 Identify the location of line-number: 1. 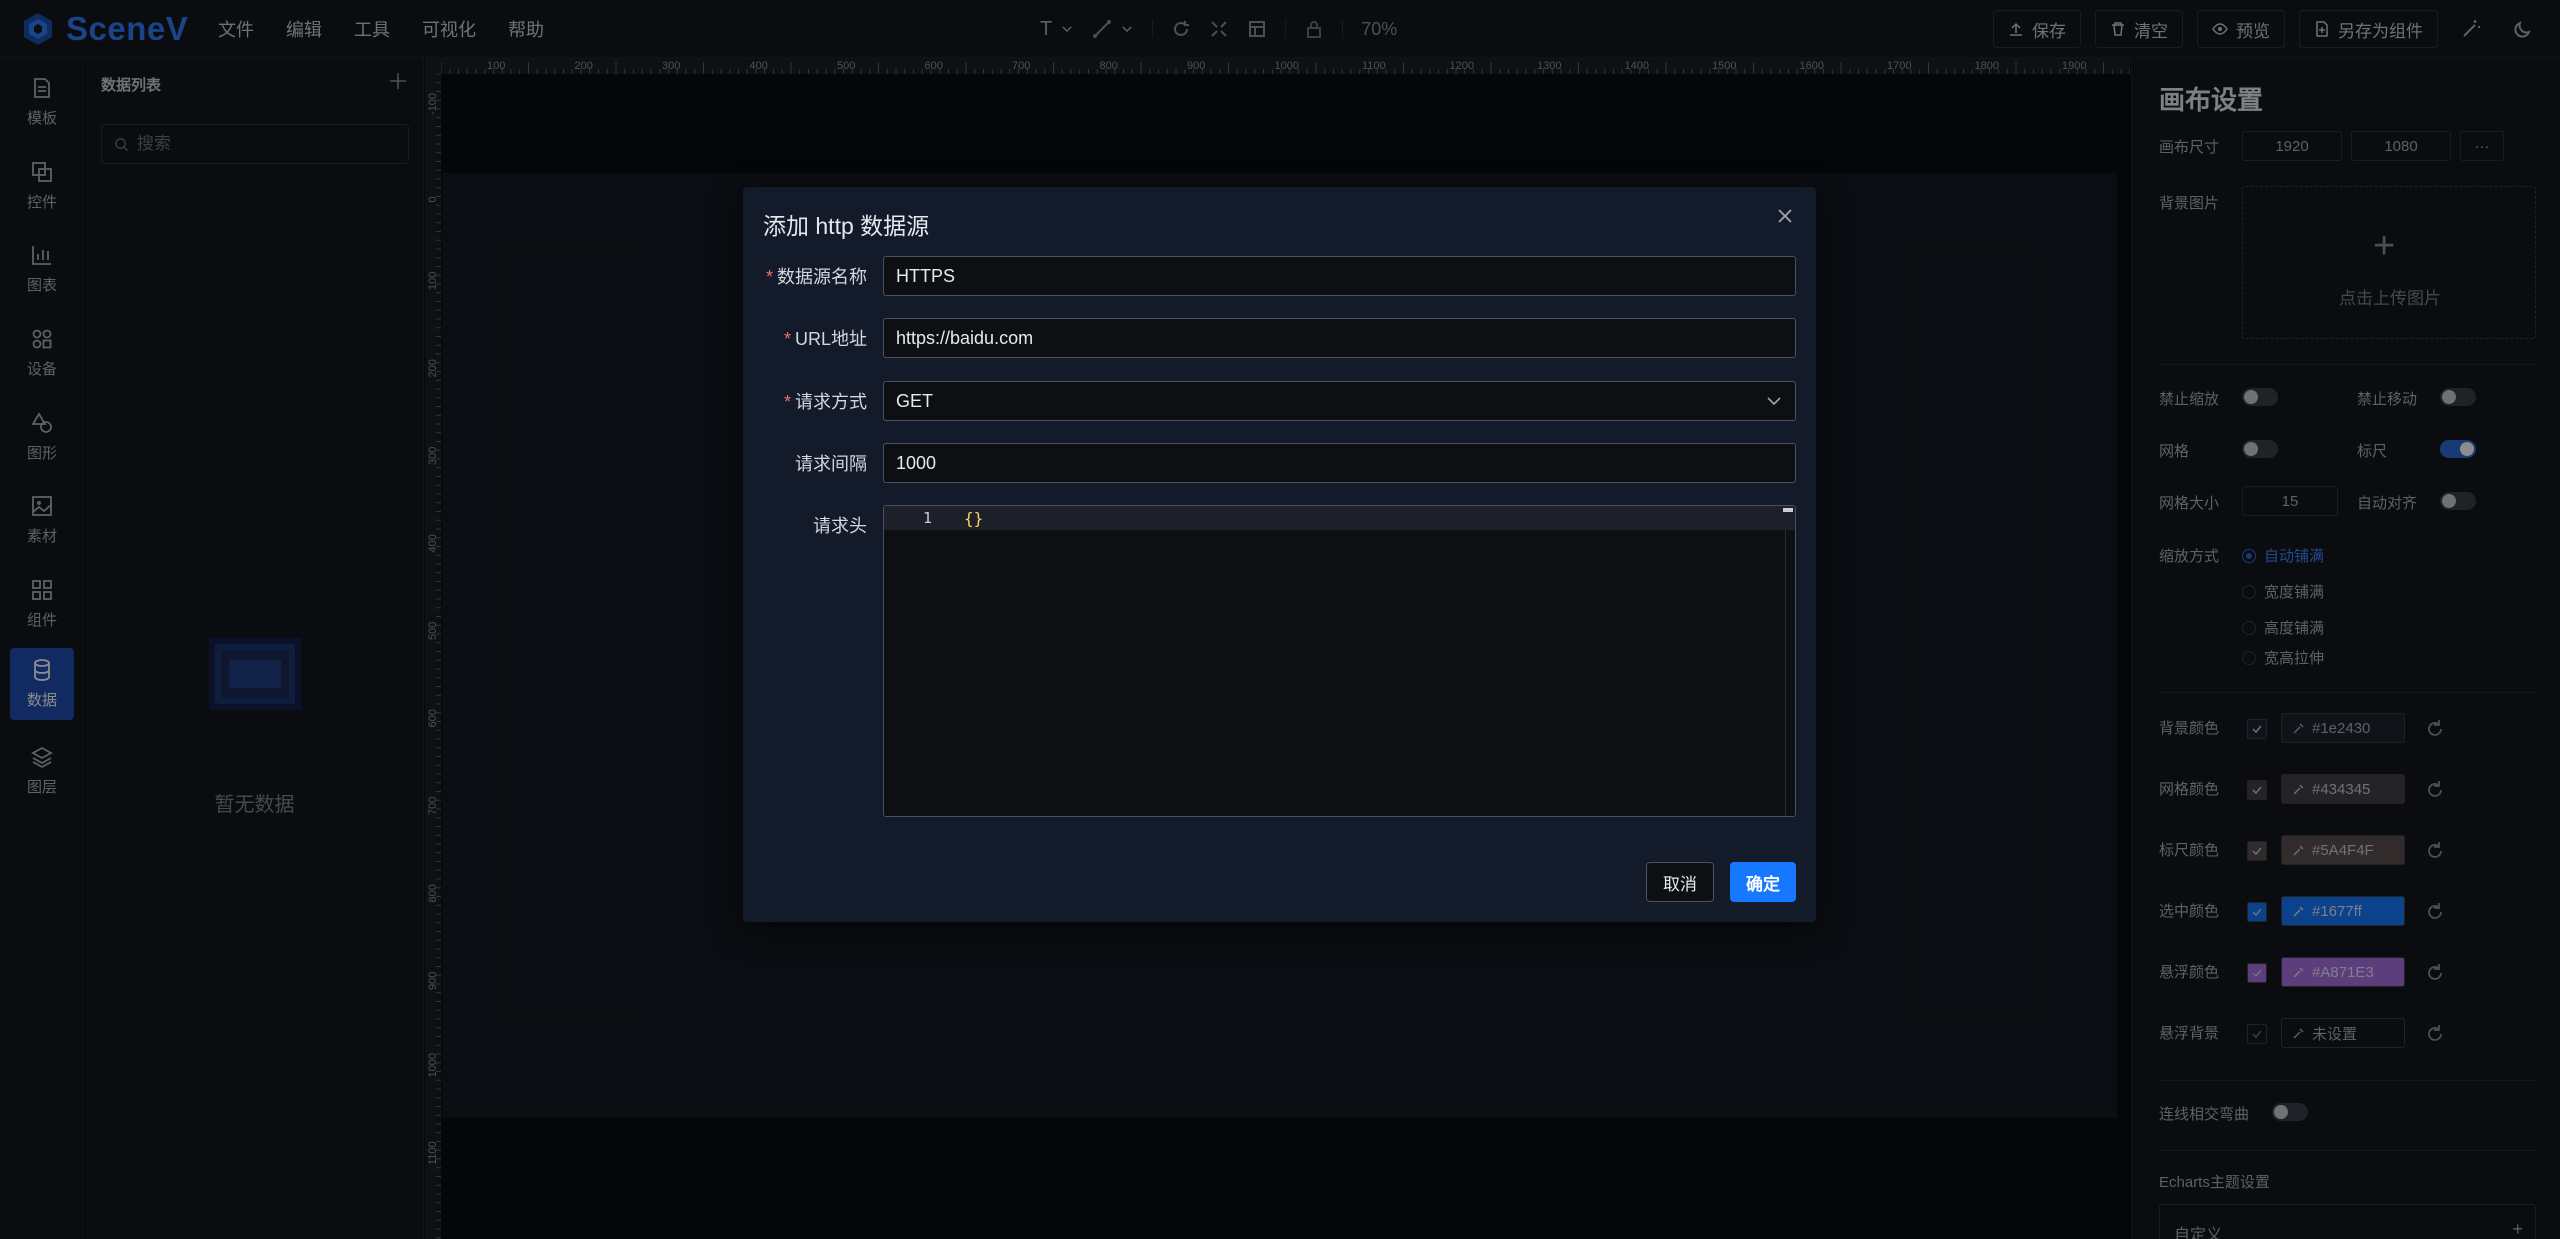
(927, 518).